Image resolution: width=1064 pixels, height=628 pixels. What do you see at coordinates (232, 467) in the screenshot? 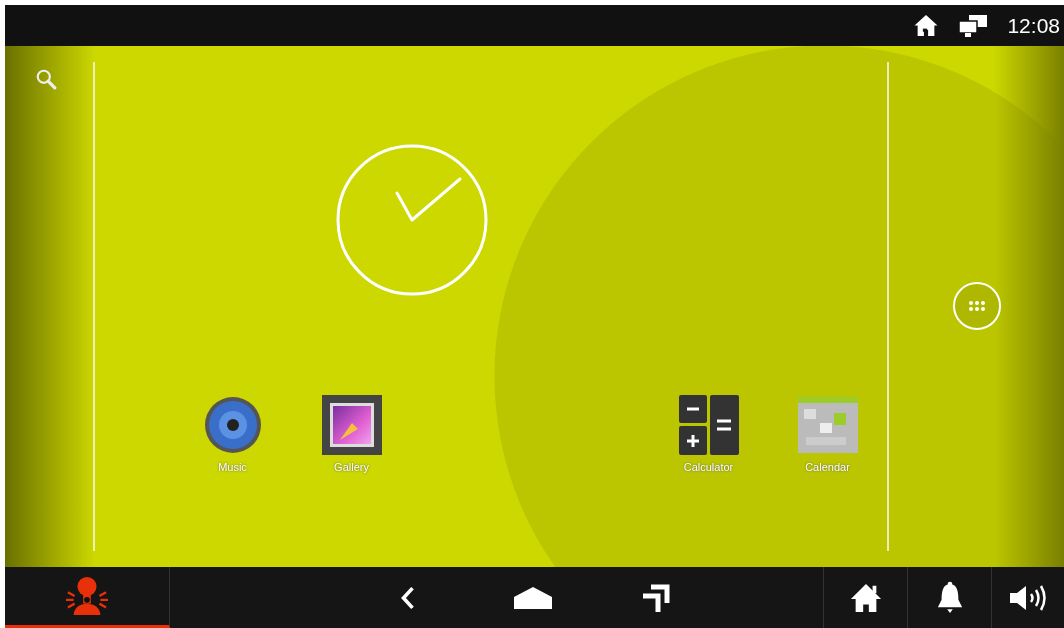
I see `app-label: Music` at bounding box center [232, 467].